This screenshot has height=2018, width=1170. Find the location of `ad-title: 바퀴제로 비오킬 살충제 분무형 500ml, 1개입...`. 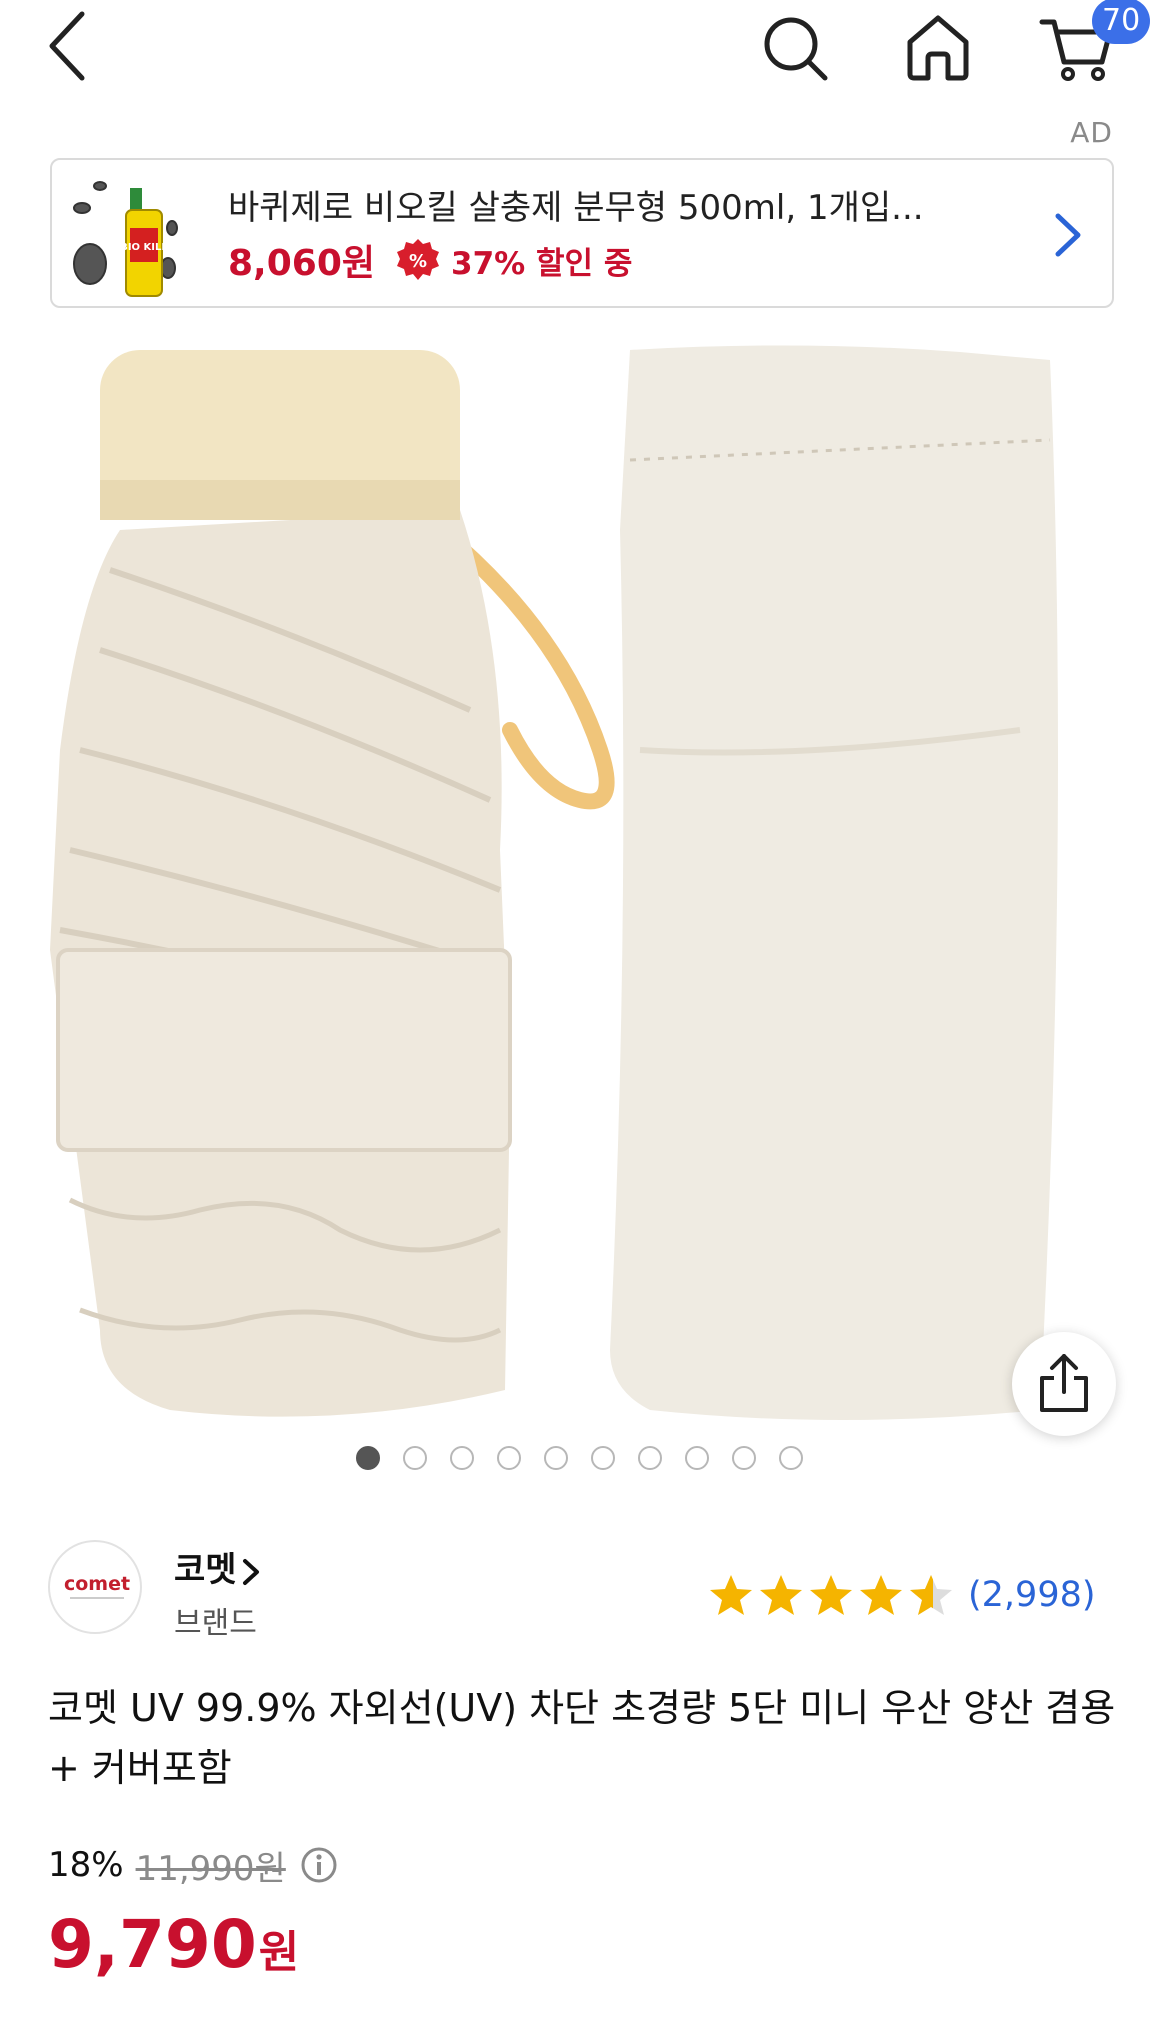

ad-title: 바퀴제로 비오킬 살충제 분무형 500ml, 1개입... is located at coordinates (576, 208).